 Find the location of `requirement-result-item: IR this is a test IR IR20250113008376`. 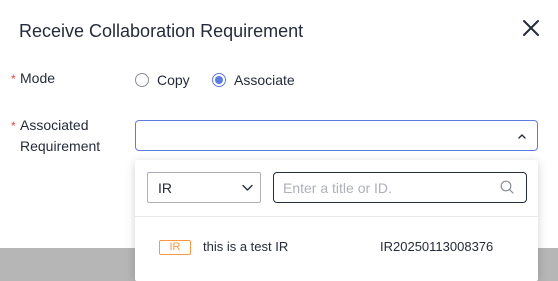

requirement-result-item: IR this is a test IR IR20250113008376 is located at coordinates (336, 247).